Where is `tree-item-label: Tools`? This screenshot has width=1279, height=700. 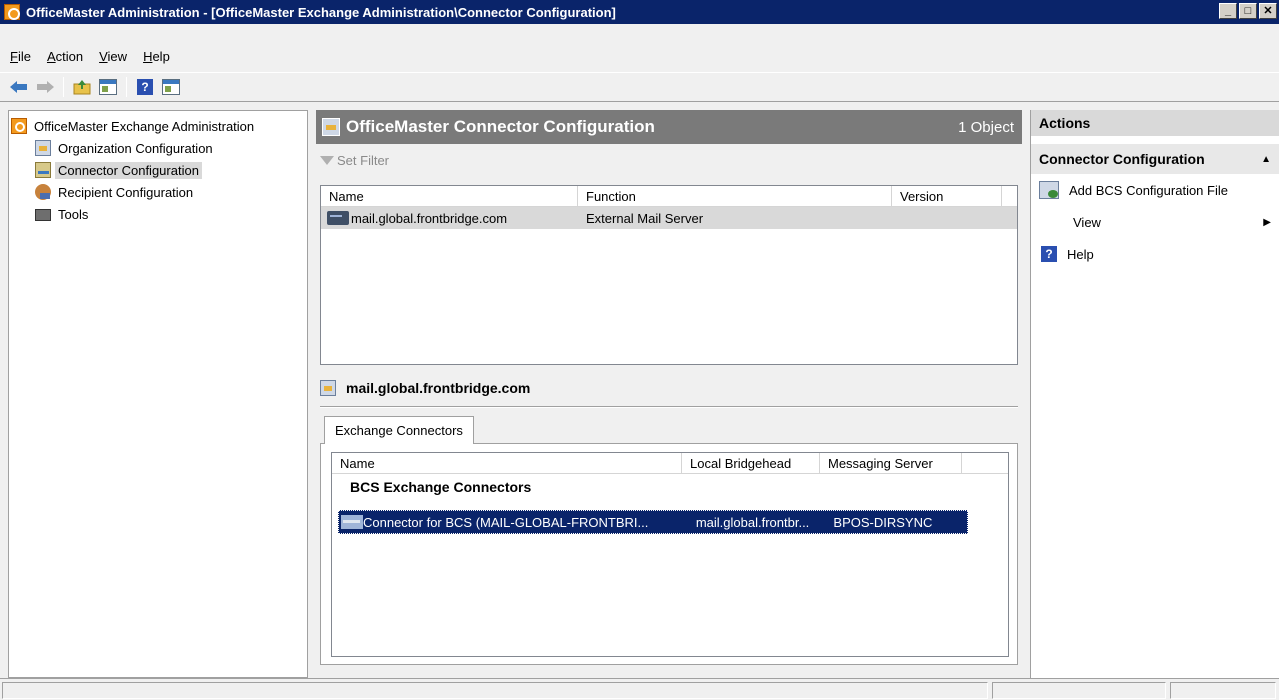
tree-item-label: Tools is located at coordinates (73, 214).